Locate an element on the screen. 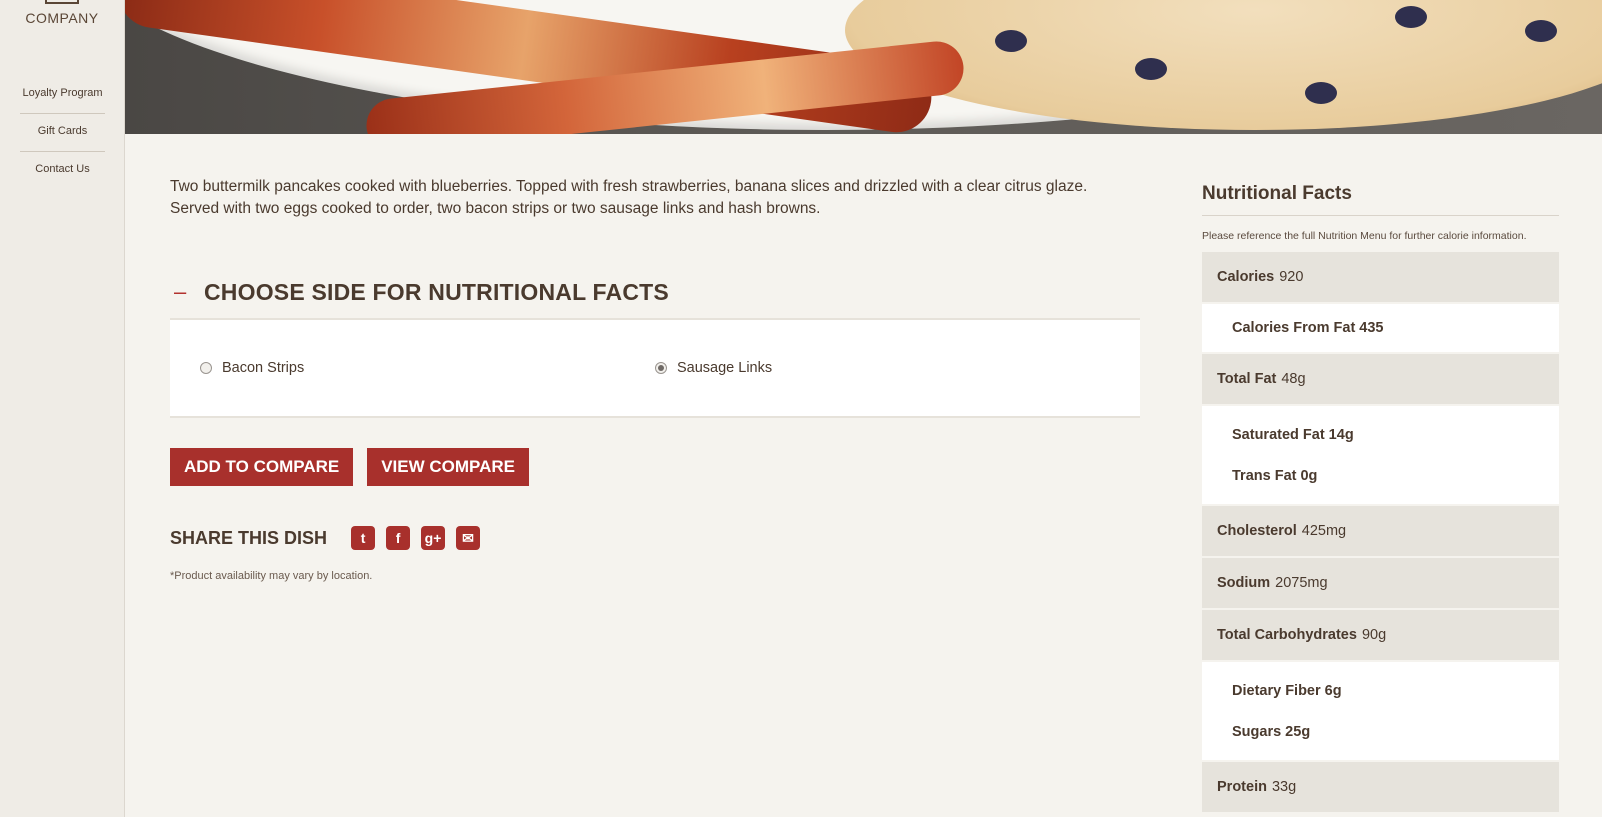  nutrient-label: Cholesterol is located at coordinates (1257, 531).